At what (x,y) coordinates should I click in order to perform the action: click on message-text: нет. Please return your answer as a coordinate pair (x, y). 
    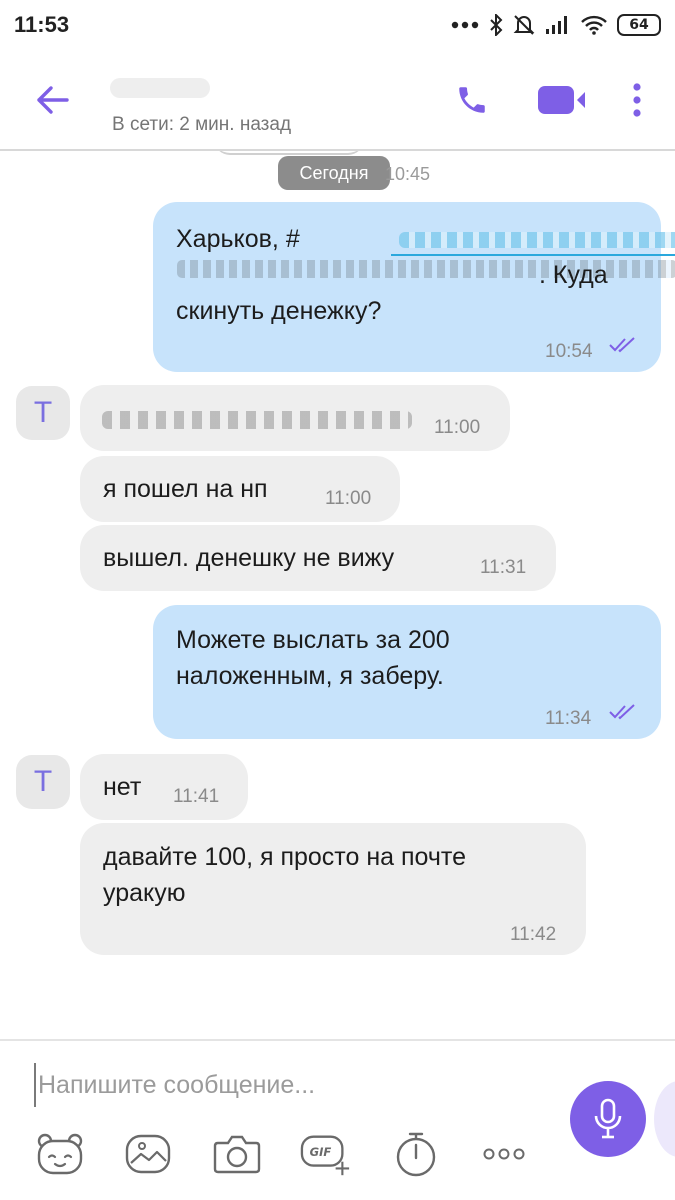
    Looking at the image, I should click on (122, 787).